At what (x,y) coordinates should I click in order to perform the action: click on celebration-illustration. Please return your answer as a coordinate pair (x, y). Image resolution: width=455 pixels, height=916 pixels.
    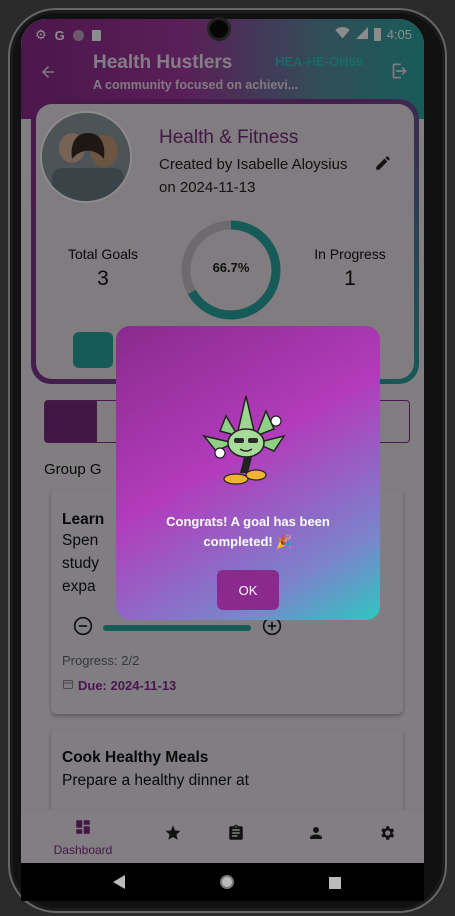
    Looking at the image, I should click on (246, 446).